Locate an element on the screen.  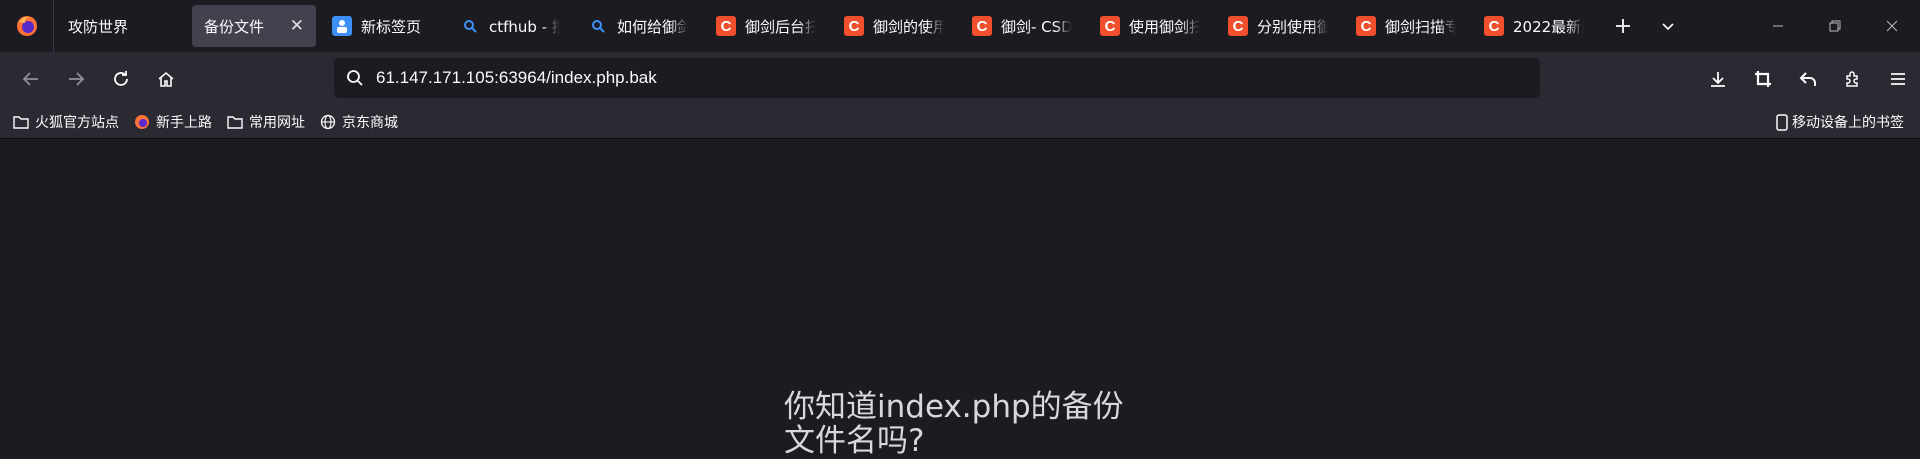
tab-11: C 2022最新版 is located at coordinates (1534, 26).